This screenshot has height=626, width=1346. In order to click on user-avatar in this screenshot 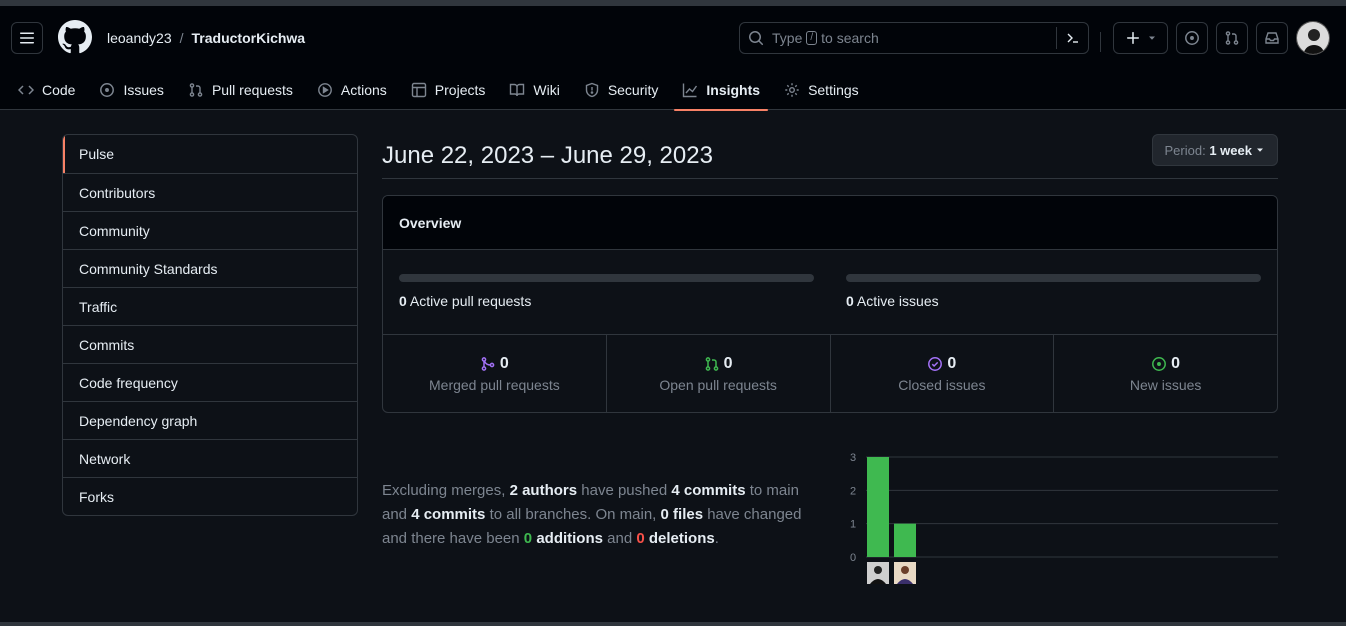, I will do `click(1313, 38)`.